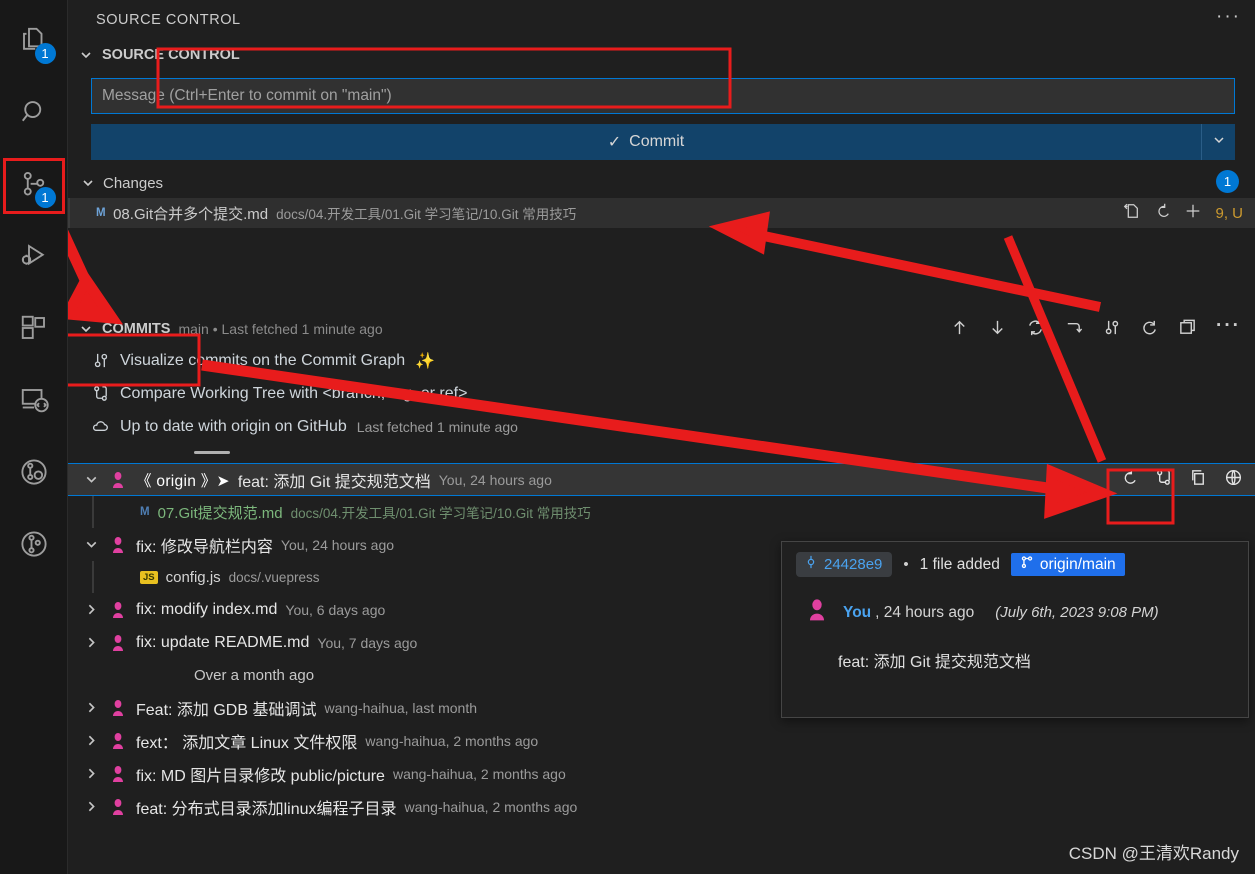 Image resolution: width=1255 pixels, height=874 pixels. I want to click on open-file-icon, so click(1131, 213).